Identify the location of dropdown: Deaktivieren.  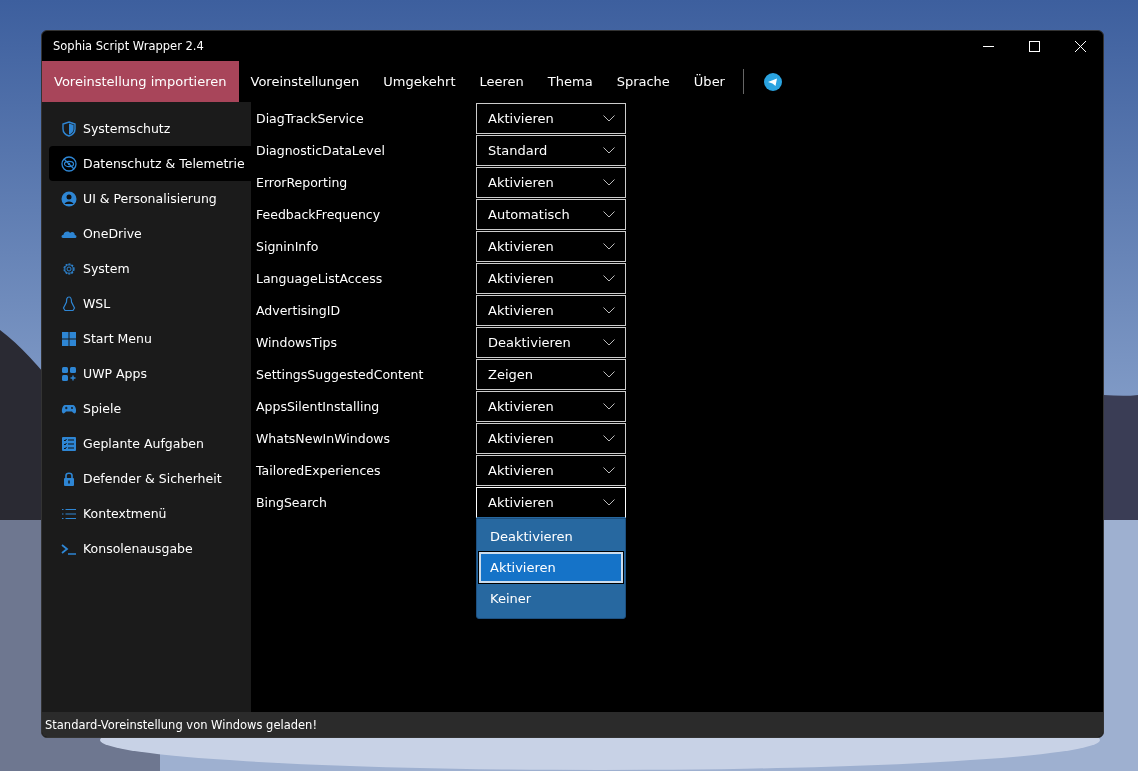
(551, 342).